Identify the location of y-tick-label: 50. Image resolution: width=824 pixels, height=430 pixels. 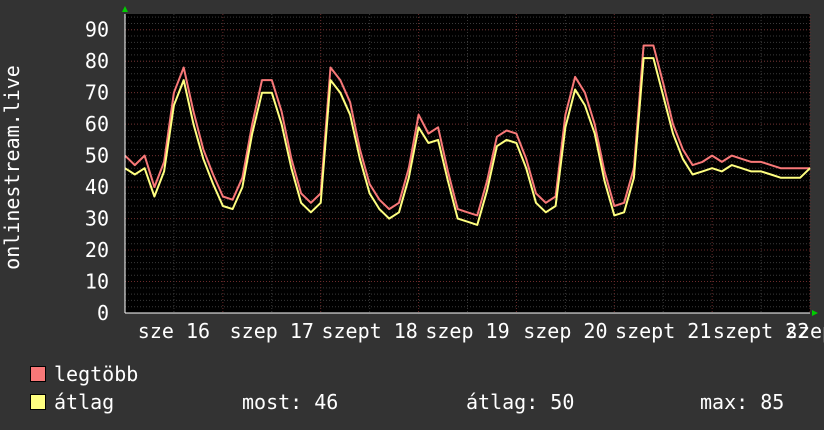
(97, 156).